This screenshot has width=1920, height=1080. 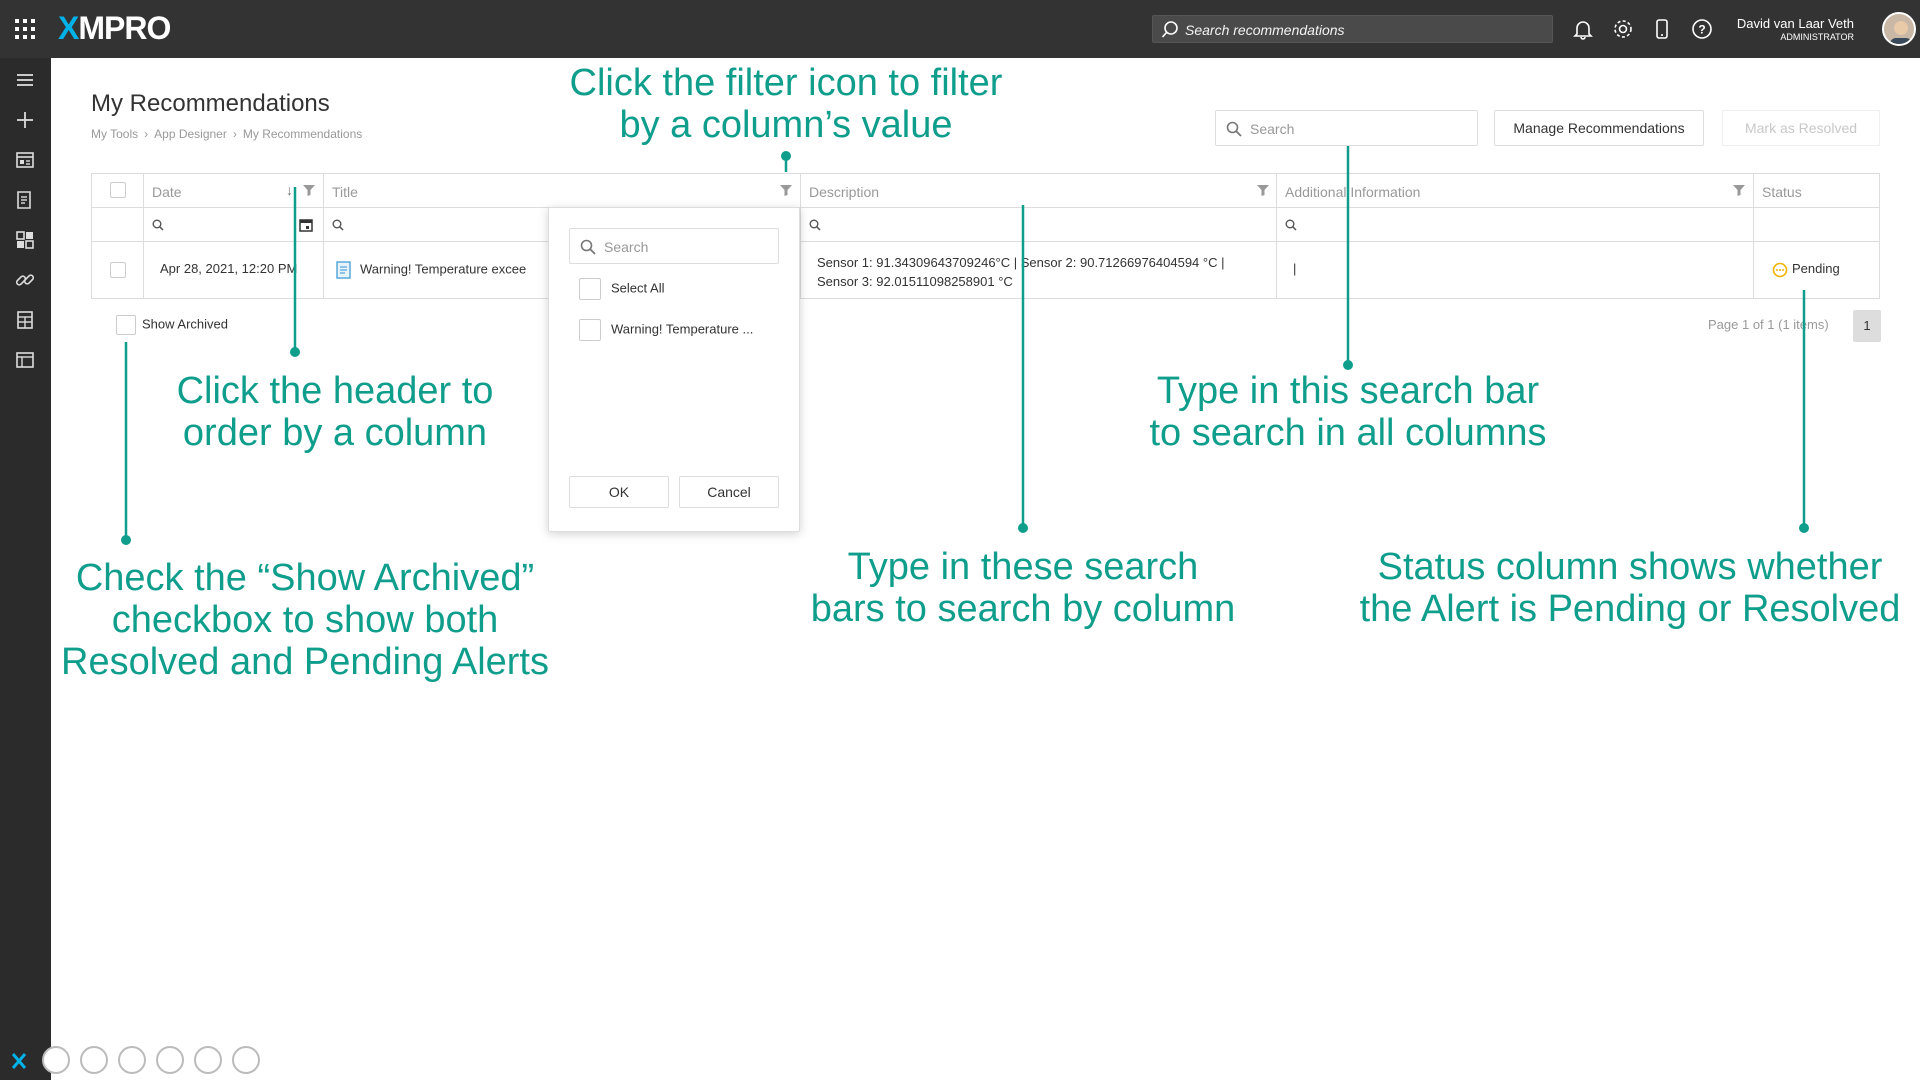 What do you see at coordinates (335, 412) in the screenshot?
I see `annotation-order-by-header: Click the header to order by a column` at bounding box center [335, 412].